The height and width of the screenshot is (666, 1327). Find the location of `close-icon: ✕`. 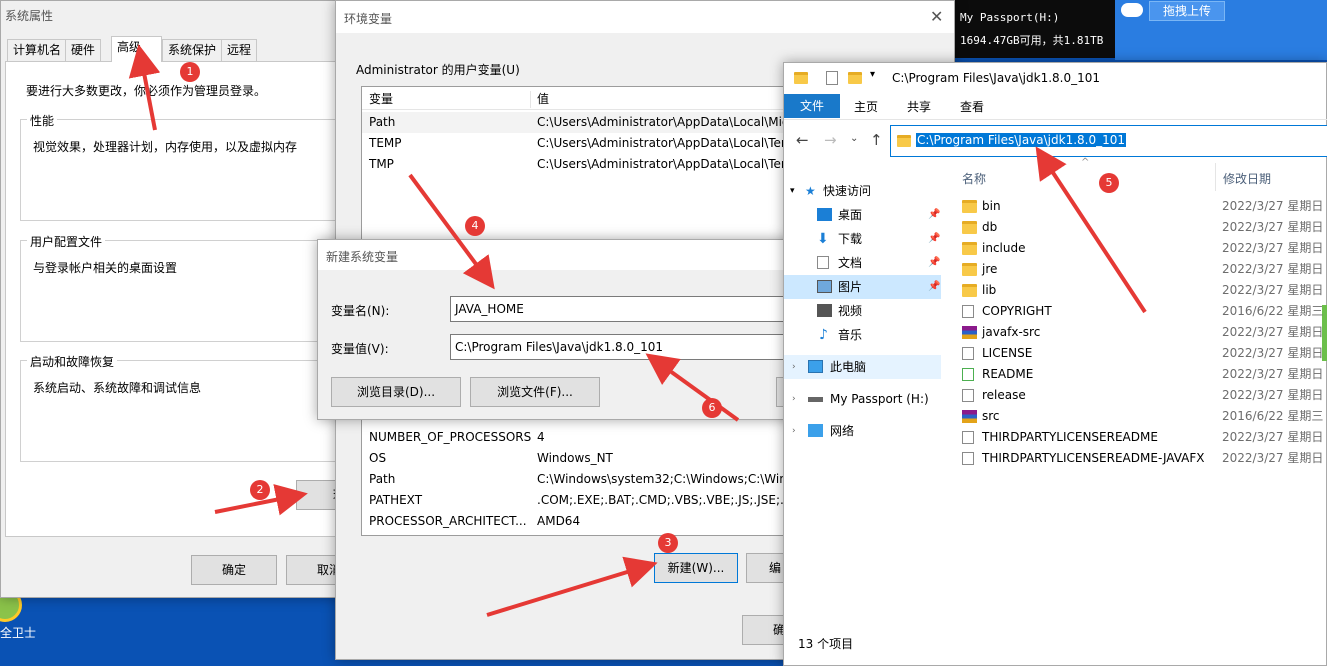

close-icon: ✕ is located at coordinates (936, 16).